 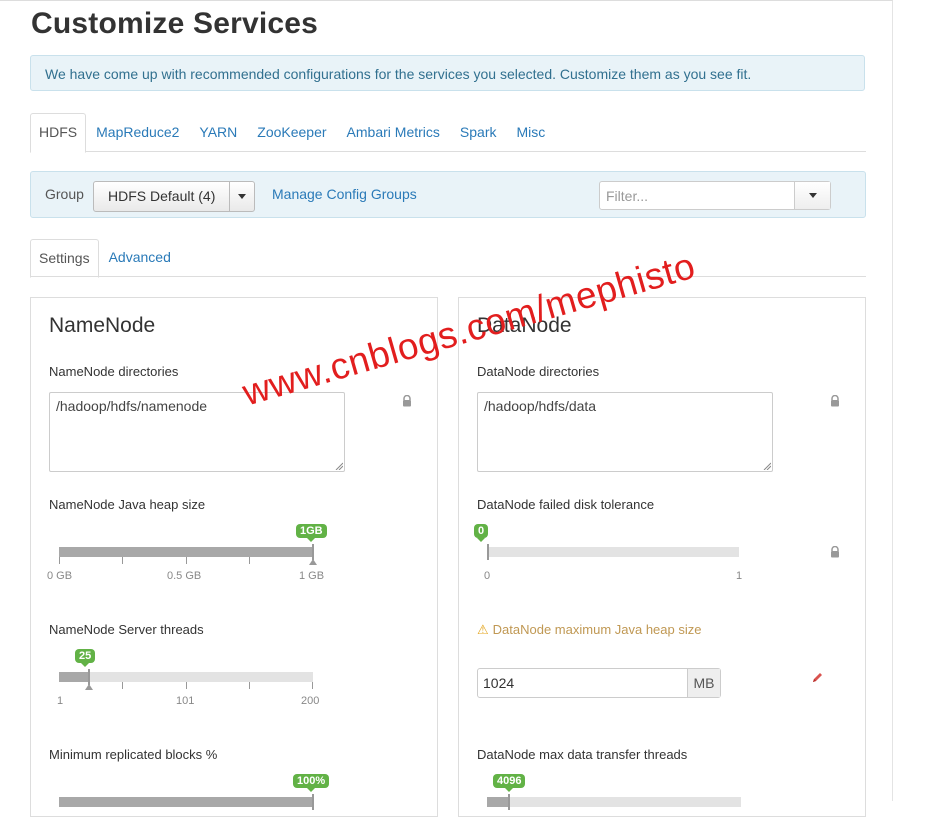 I want to click on manage-config-groups-link: Manage Config Groups, so click(x=344, y=194).